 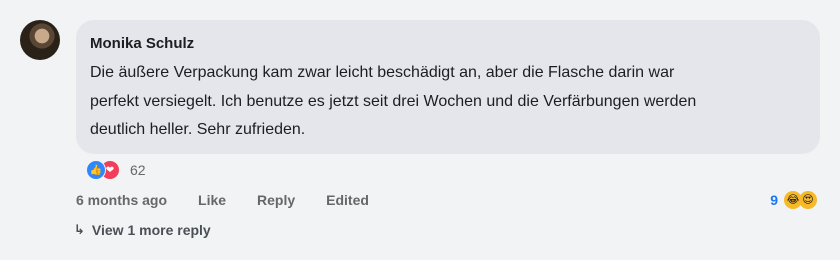 What do you see at coordinates (212, 200) in the screenshot?
I see `like-button: Like` at bounding box center [212, 200].